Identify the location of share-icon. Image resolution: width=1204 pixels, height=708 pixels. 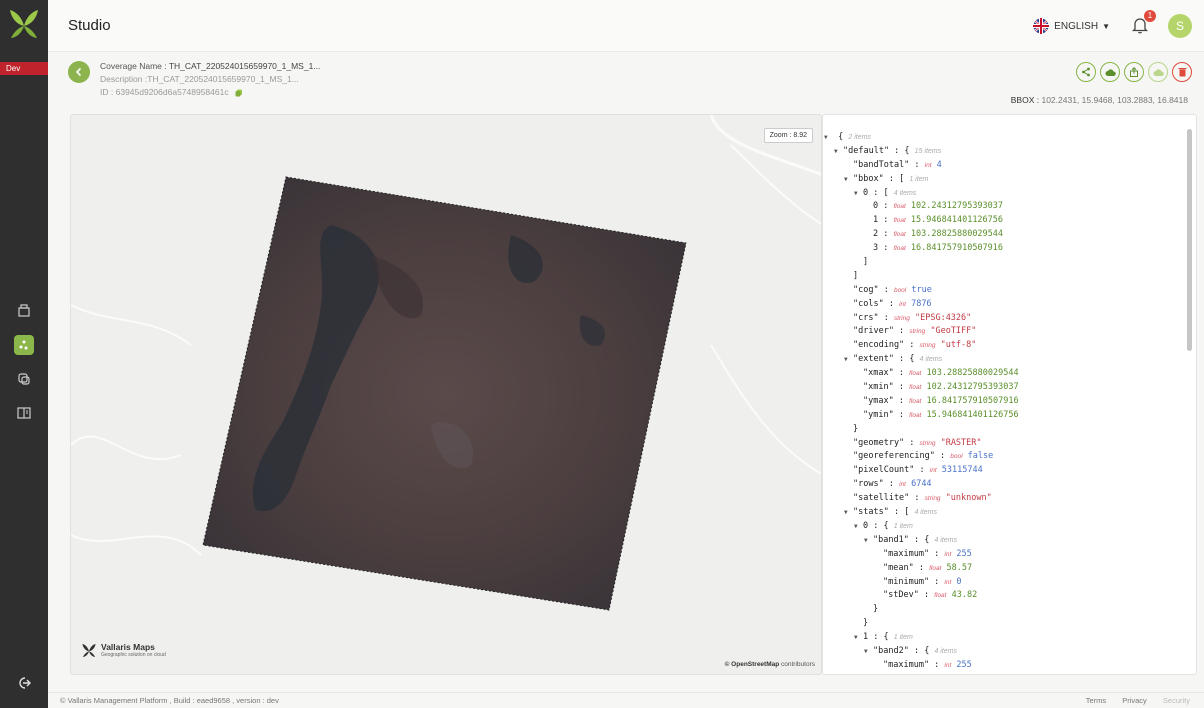
(1086, 72).